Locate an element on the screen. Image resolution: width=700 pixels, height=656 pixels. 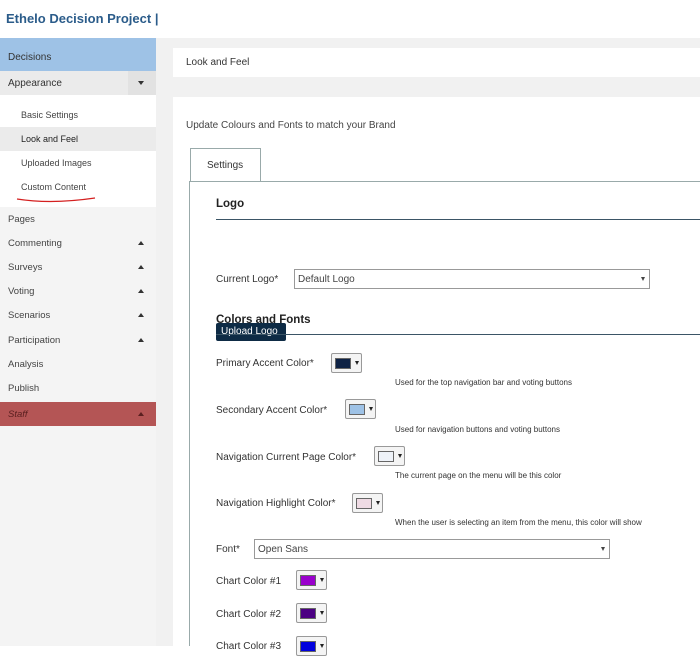
font-label: Font* is located at coordinates (228, 549).